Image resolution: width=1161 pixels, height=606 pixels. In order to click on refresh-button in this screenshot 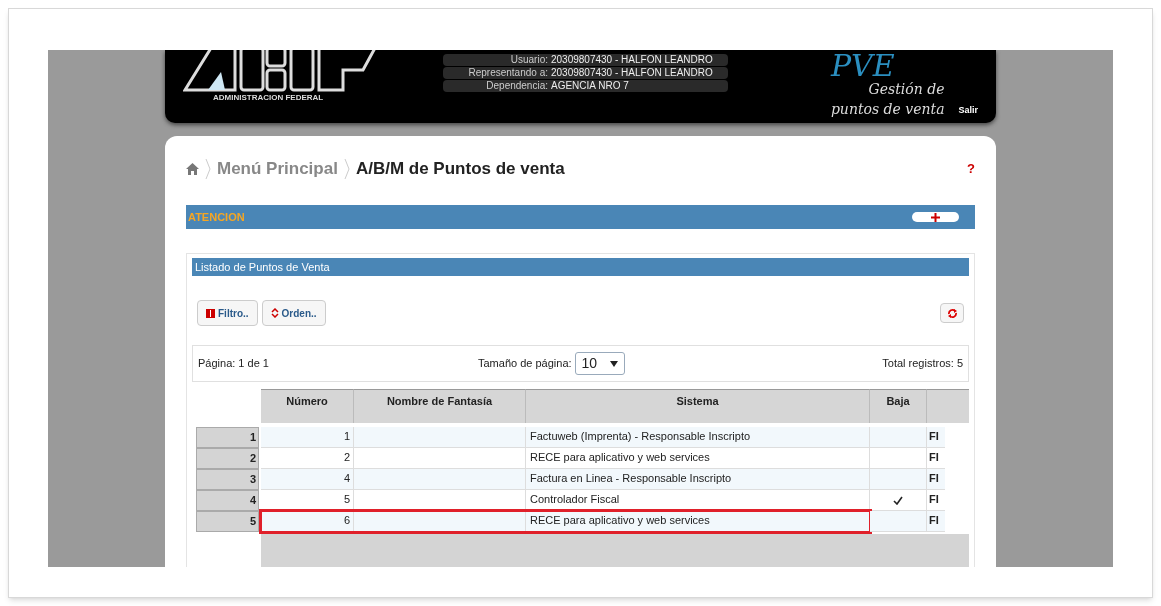, I will do `click(952, 313)`.